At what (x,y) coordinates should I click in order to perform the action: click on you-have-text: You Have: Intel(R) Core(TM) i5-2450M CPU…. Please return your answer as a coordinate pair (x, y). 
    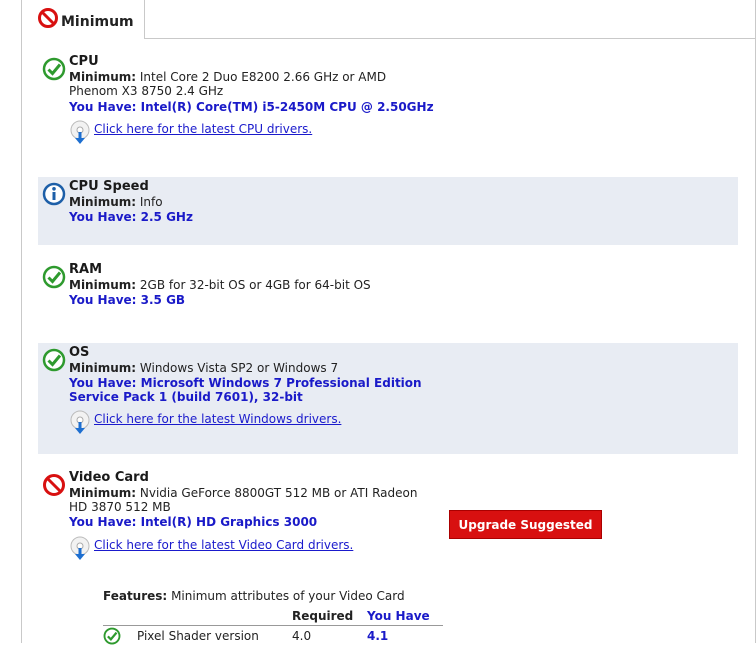
    Looking at the image, I should click on (251, 107).